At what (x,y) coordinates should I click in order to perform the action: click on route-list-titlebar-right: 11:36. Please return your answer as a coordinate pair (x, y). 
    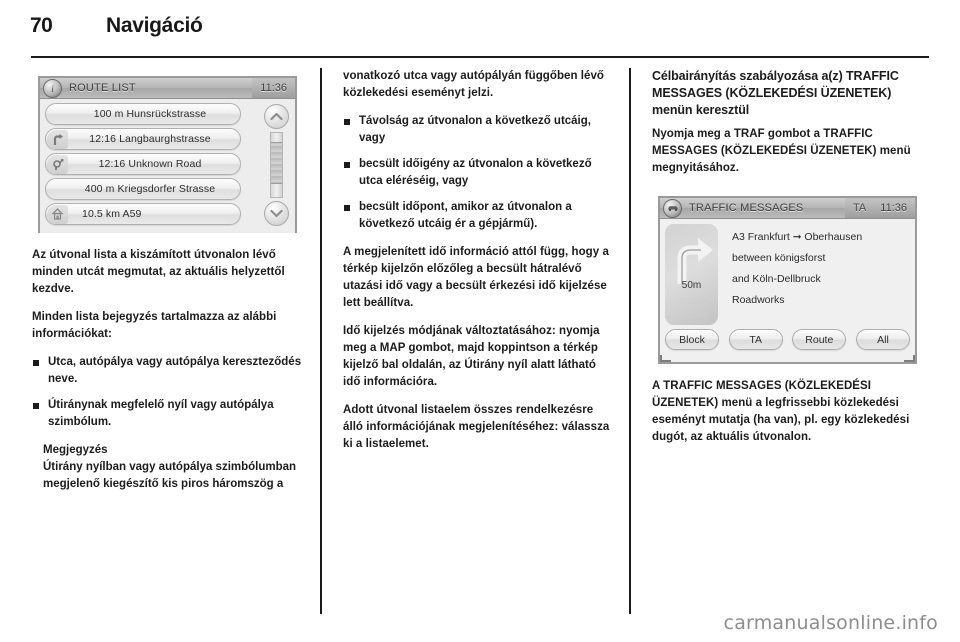
    Looking at the image, I should click on (273, 88).